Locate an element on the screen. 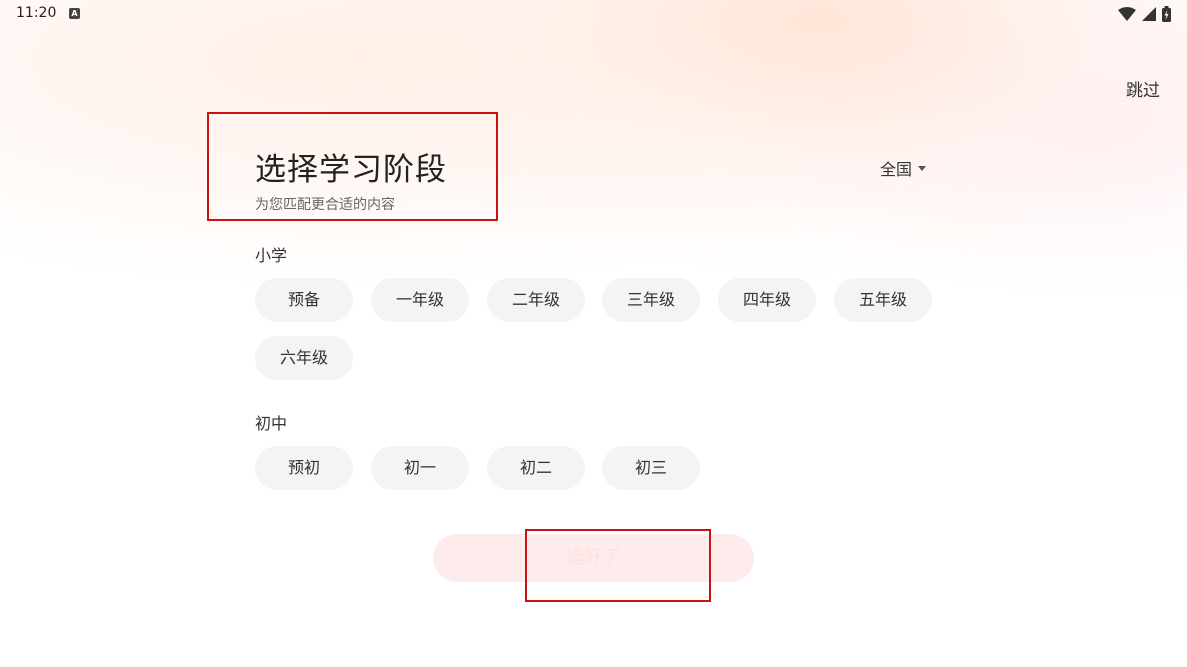  grade-chip-junior-3: 初三 is located at coordinates (651, 468).